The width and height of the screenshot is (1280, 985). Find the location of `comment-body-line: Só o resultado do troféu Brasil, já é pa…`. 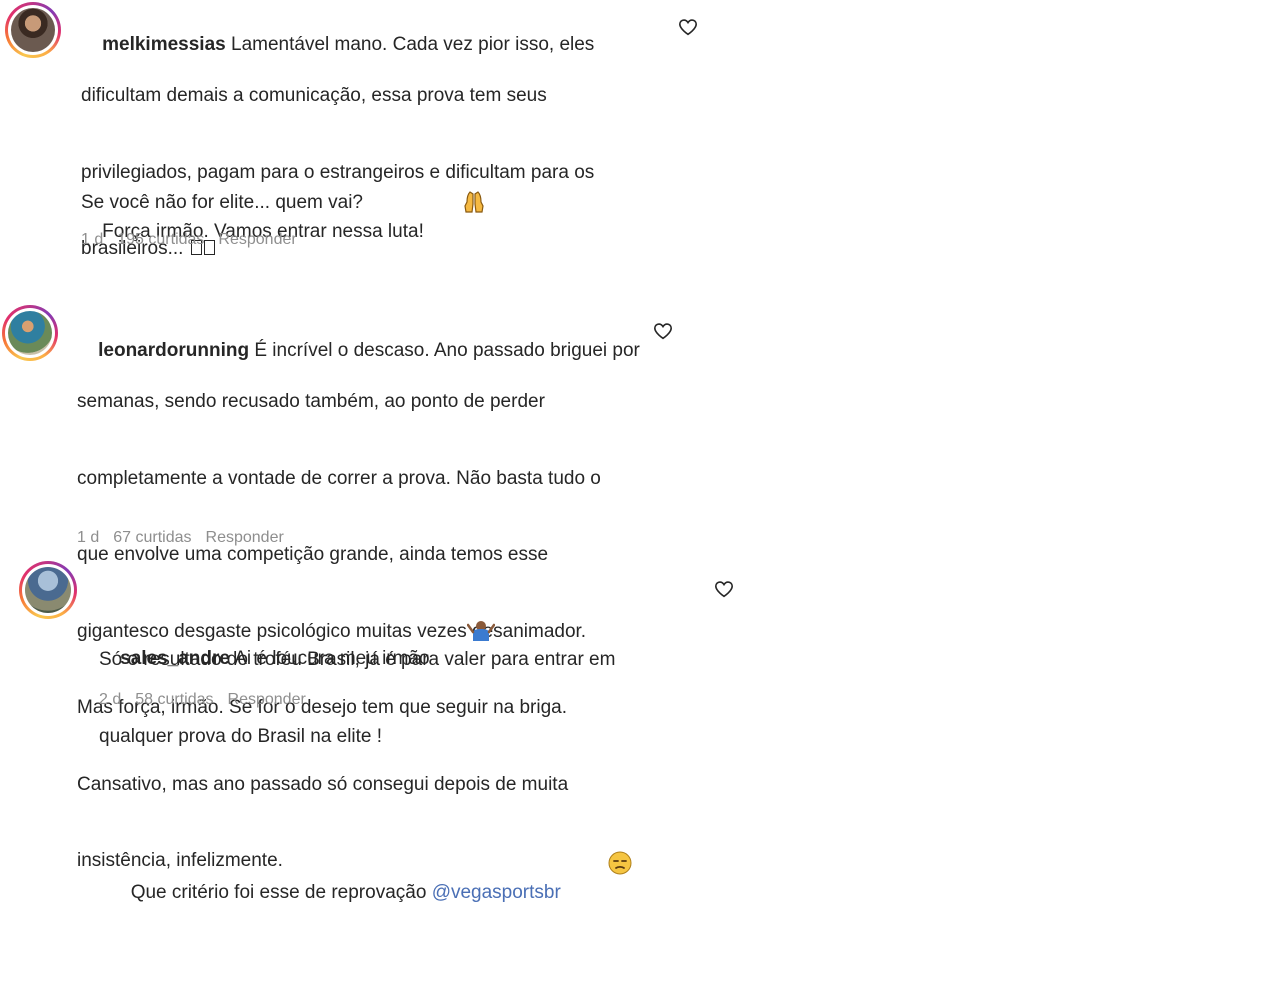

comment-body-line: Só o resultado do troféu Brasil, já é pa… is located at coordinates (357, 659).